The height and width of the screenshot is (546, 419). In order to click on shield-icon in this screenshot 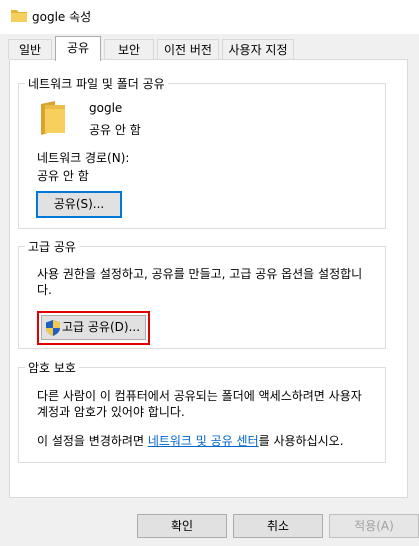, I will do `click(53, 328)`.